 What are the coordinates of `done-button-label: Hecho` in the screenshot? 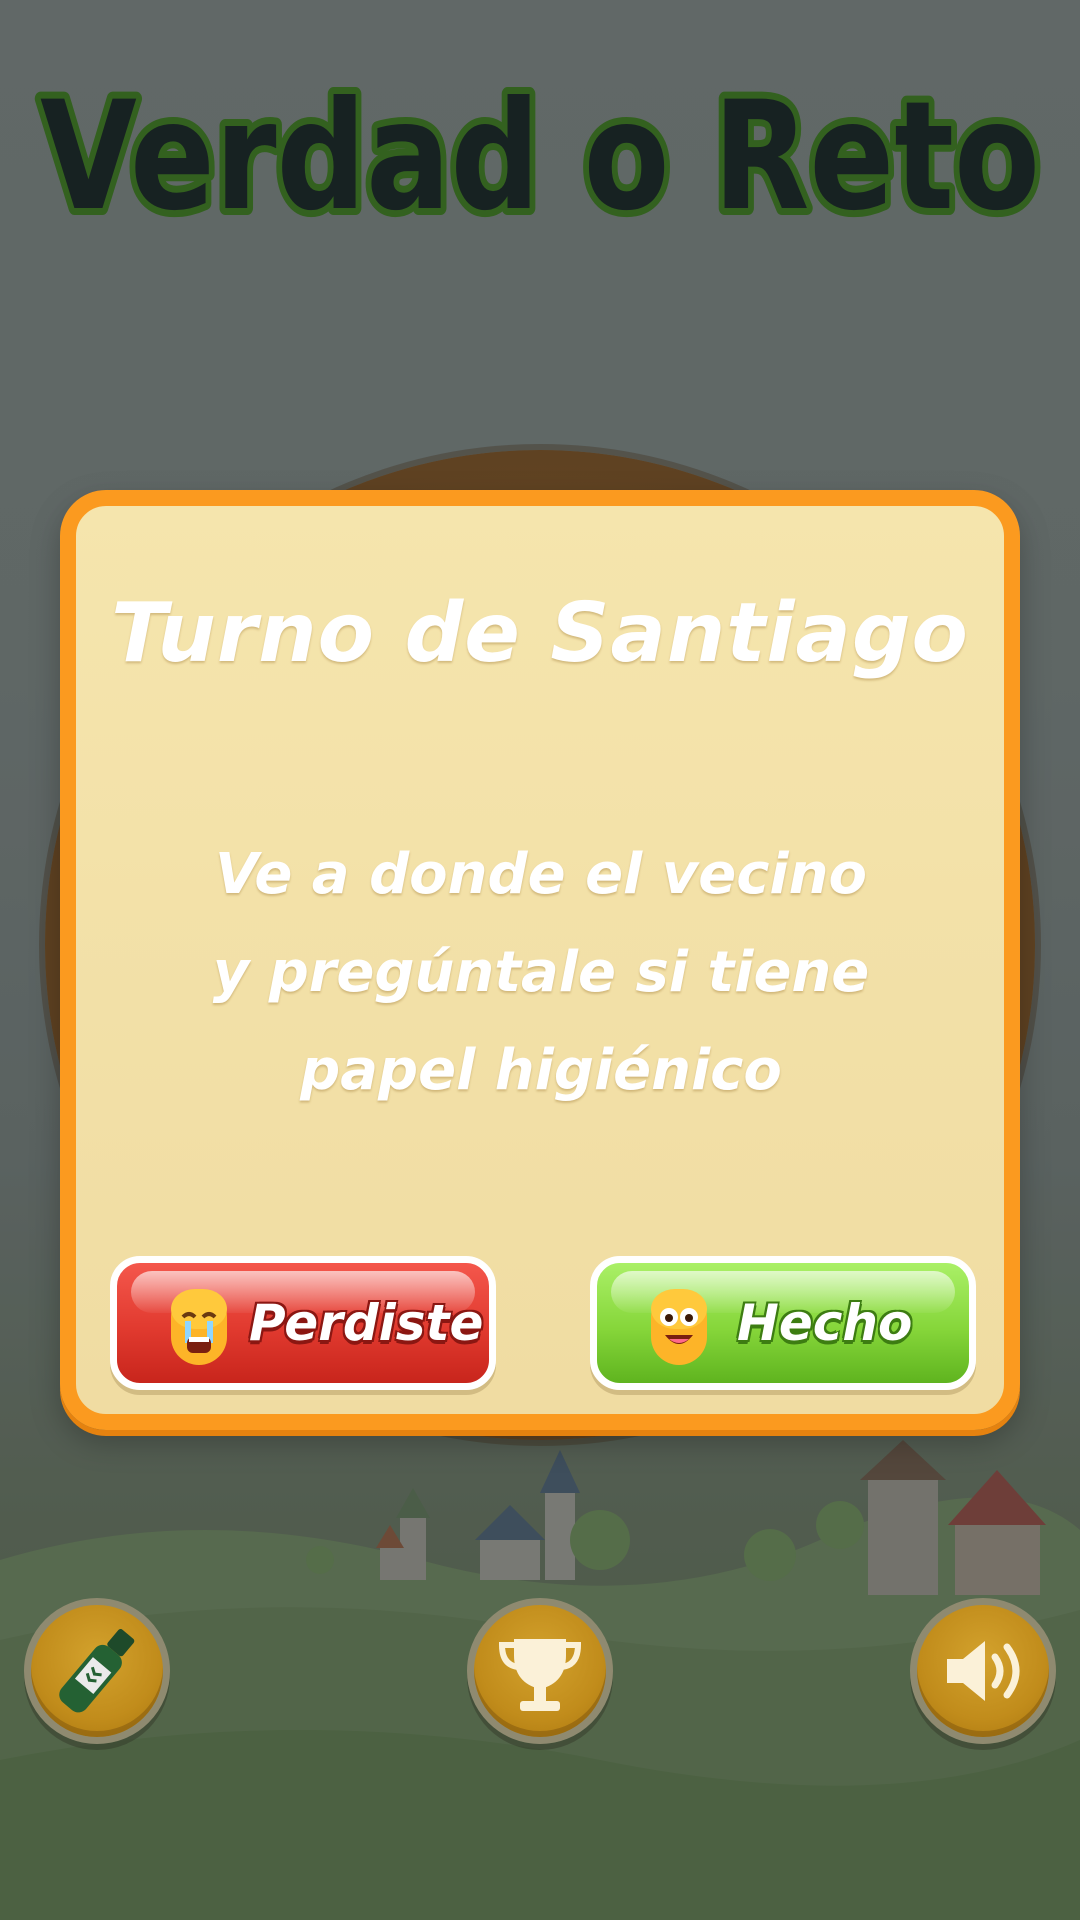 It's located at (825, 1323).